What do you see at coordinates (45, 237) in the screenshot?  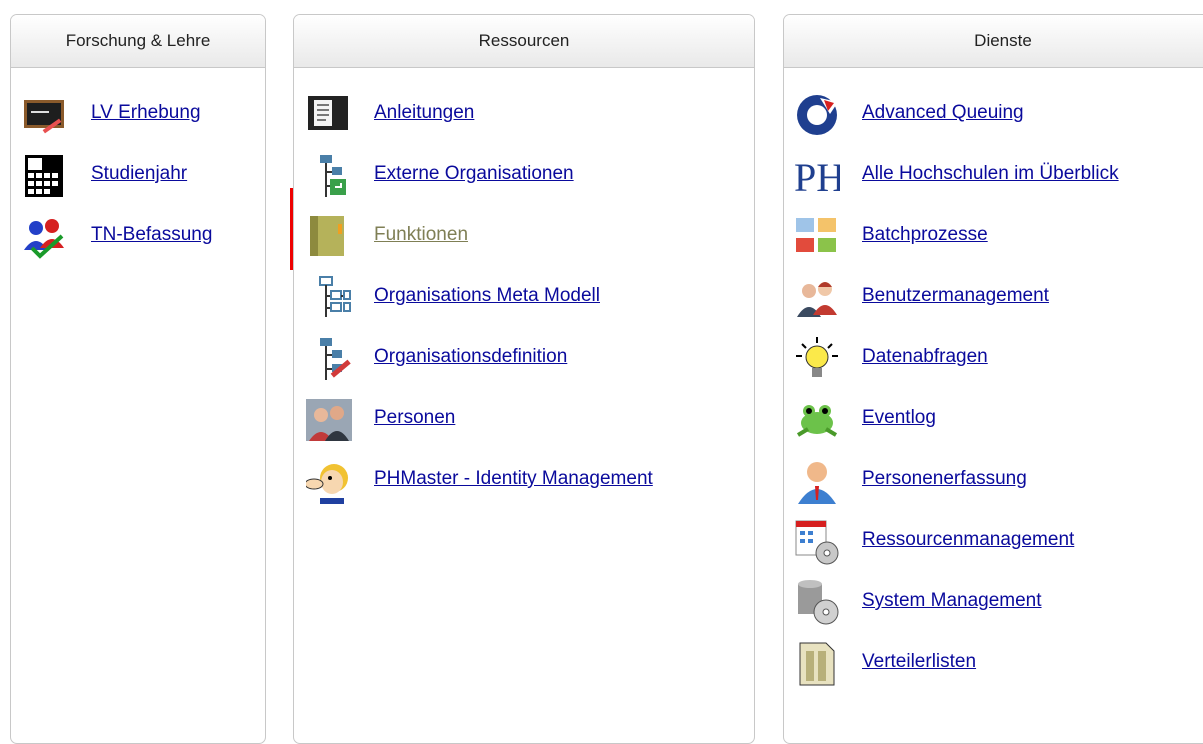 I see `users-check-icon` at bounding box center [45, 237].